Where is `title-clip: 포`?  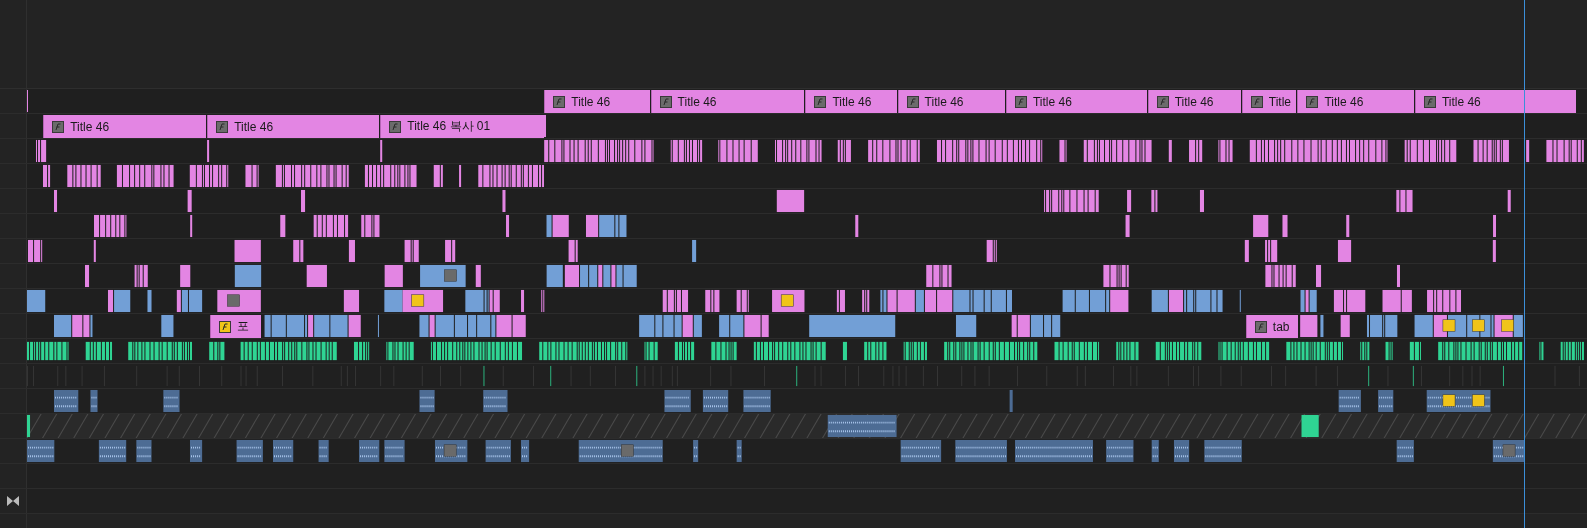
title-clip: 포 is located at coordinates (235, 326).